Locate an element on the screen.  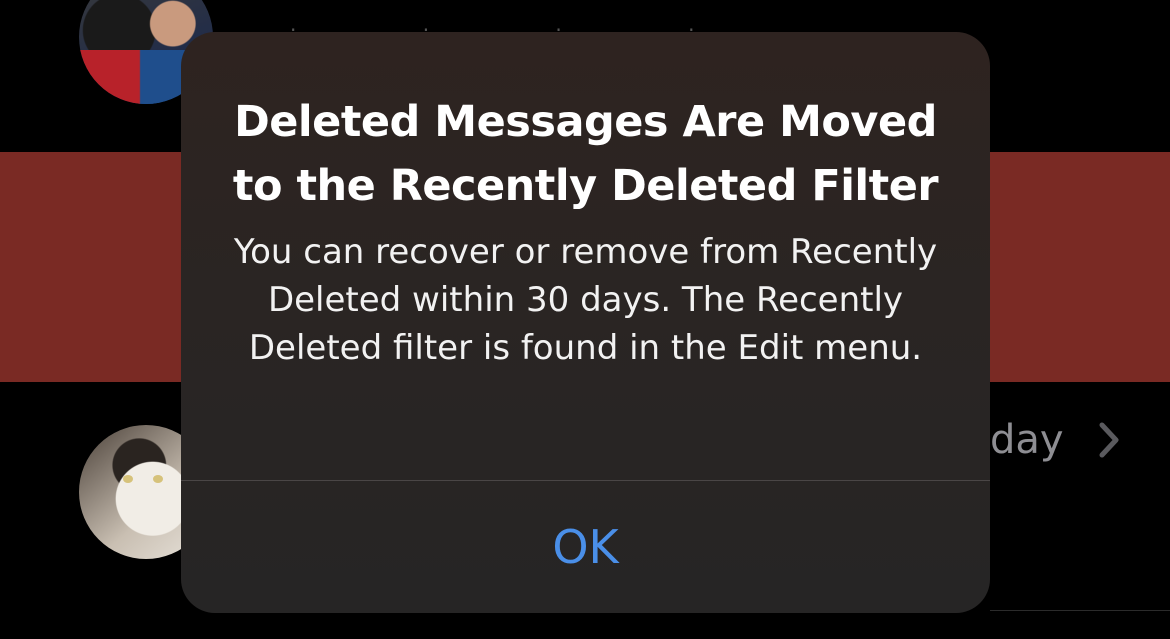
row-separator is located at coordinates (1080, 610).